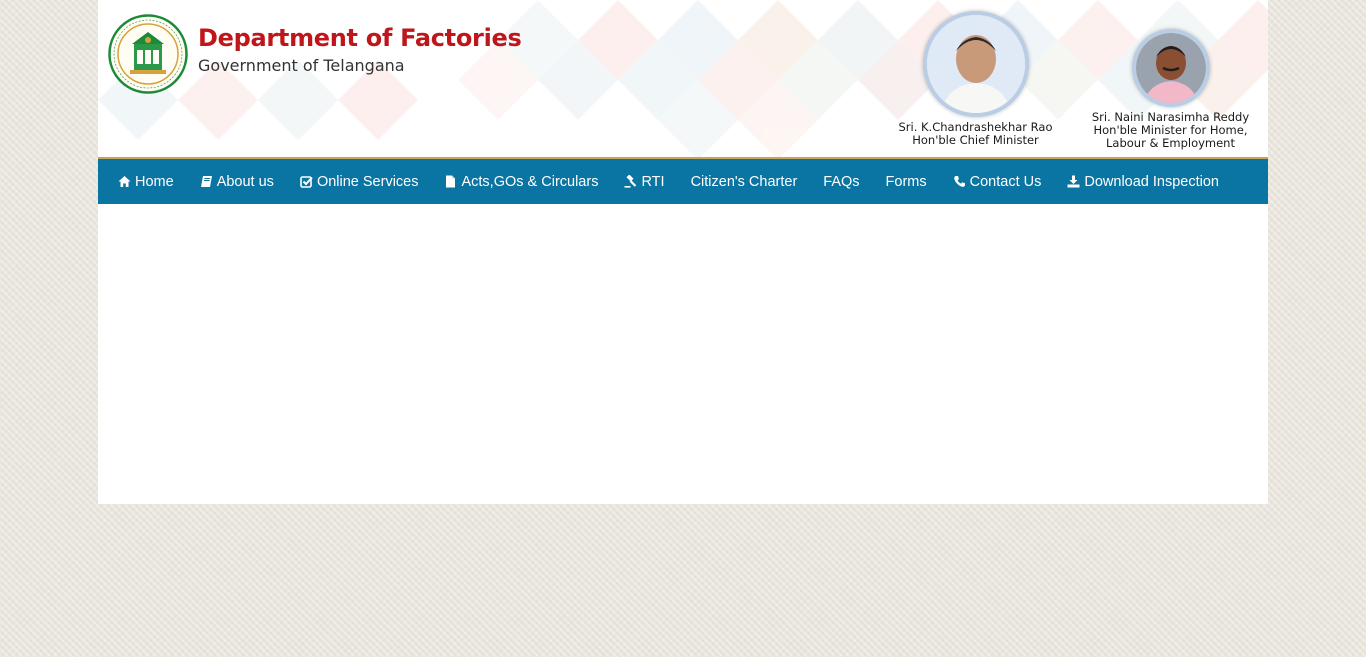 This screenshot has width=1366, height=657. Describe the element at coordinates (450, 181) in the screenshot. I see `file-icon` at that location.